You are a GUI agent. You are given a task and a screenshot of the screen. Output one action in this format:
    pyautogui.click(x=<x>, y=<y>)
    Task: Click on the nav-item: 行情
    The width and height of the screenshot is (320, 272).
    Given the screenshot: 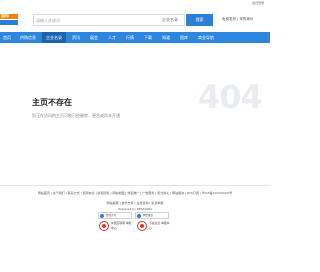 What is the action you would take?
    pyautogui.click(x=130, y=37)
    